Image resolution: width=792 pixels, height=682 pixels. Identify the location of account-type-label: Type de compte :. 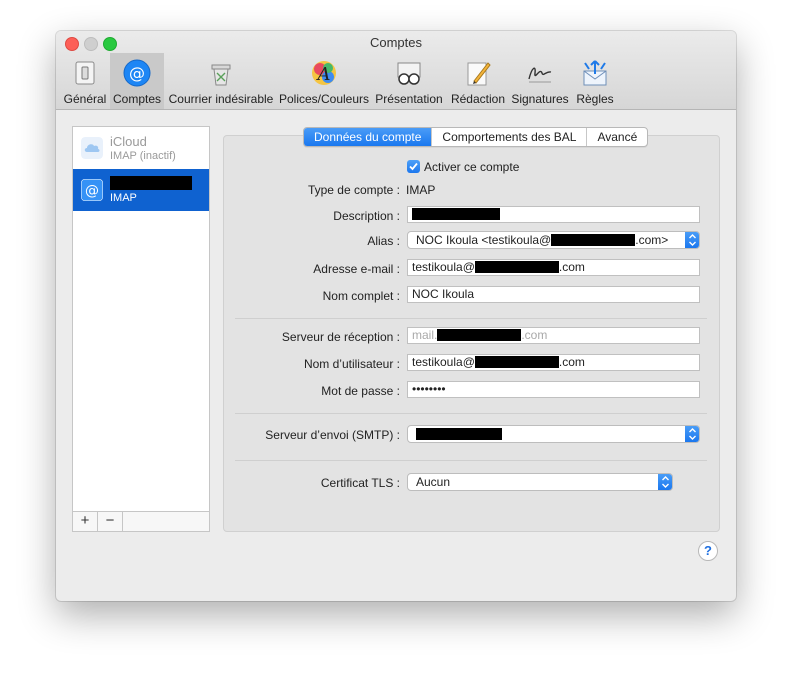
(353, 190).